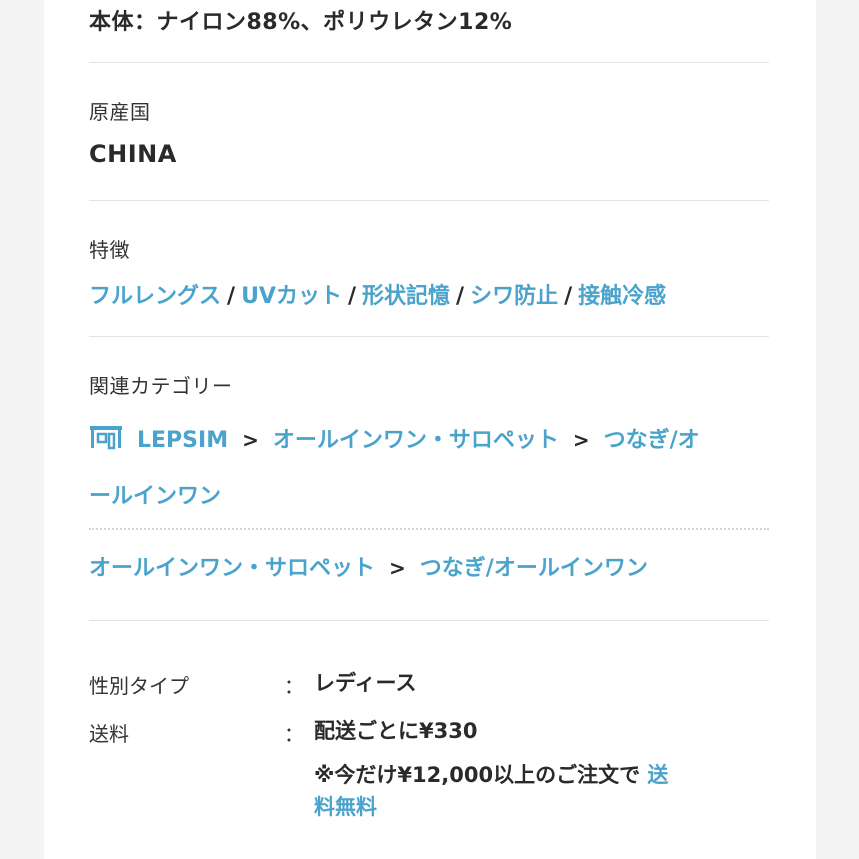 The width and height of the screenshot is (859, 859). What do you see at coordinates (155, 496) in the screenshot?
I see `breadcrumb-subcategory-link-cont: ールインワン` at bounding box center [155, 496].